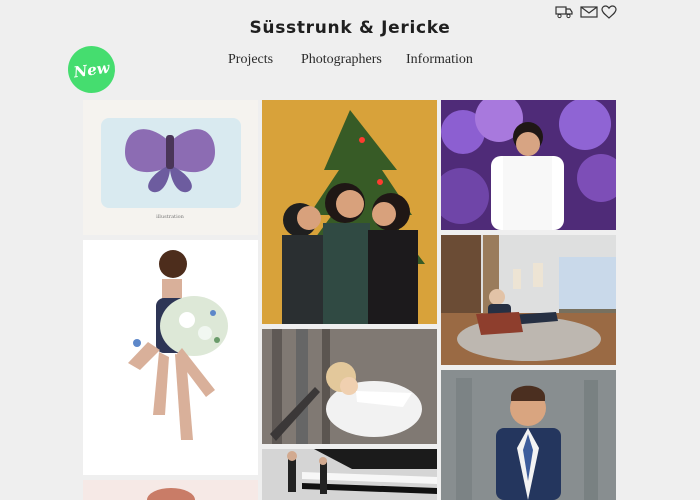 Image resolution: width=700 pixels, height=500 pixels. What do you see at coordinates (528, 435) in the screenshot?
I see `gallery-item-suit-portrait` at bounding box center [528, 435].